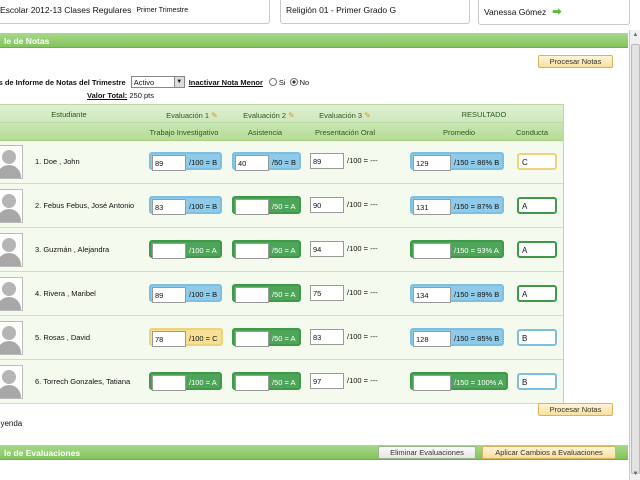  Describe the element at coordinates (459, 381) in the screenshot. I see `promedio-field: 150/150 = 100% A` at that location.